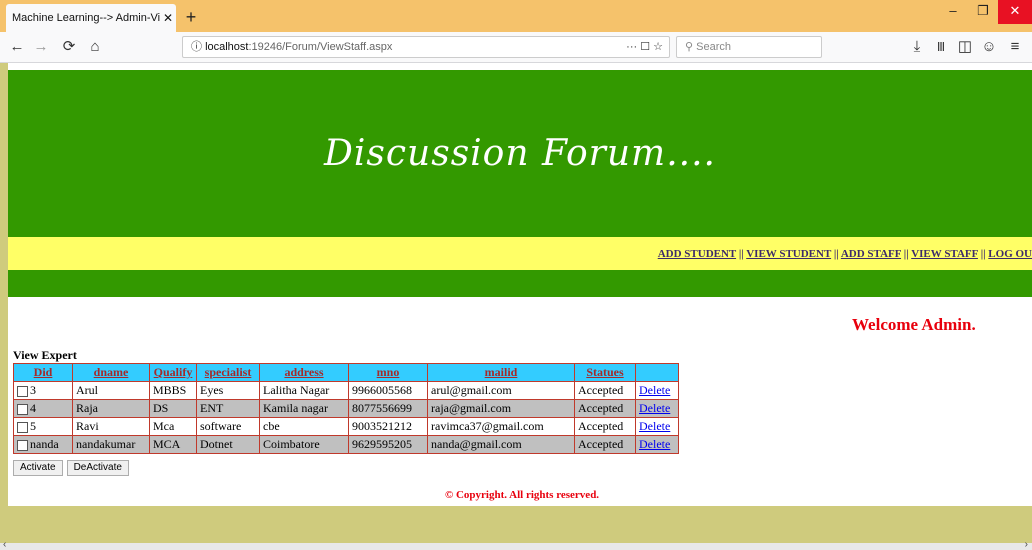  What do you see at coordinates (320, 47) in the screenshot?
I see `url-path: :19246/Forum/ViewStaff.aspx` at bounding box center [320, 47].